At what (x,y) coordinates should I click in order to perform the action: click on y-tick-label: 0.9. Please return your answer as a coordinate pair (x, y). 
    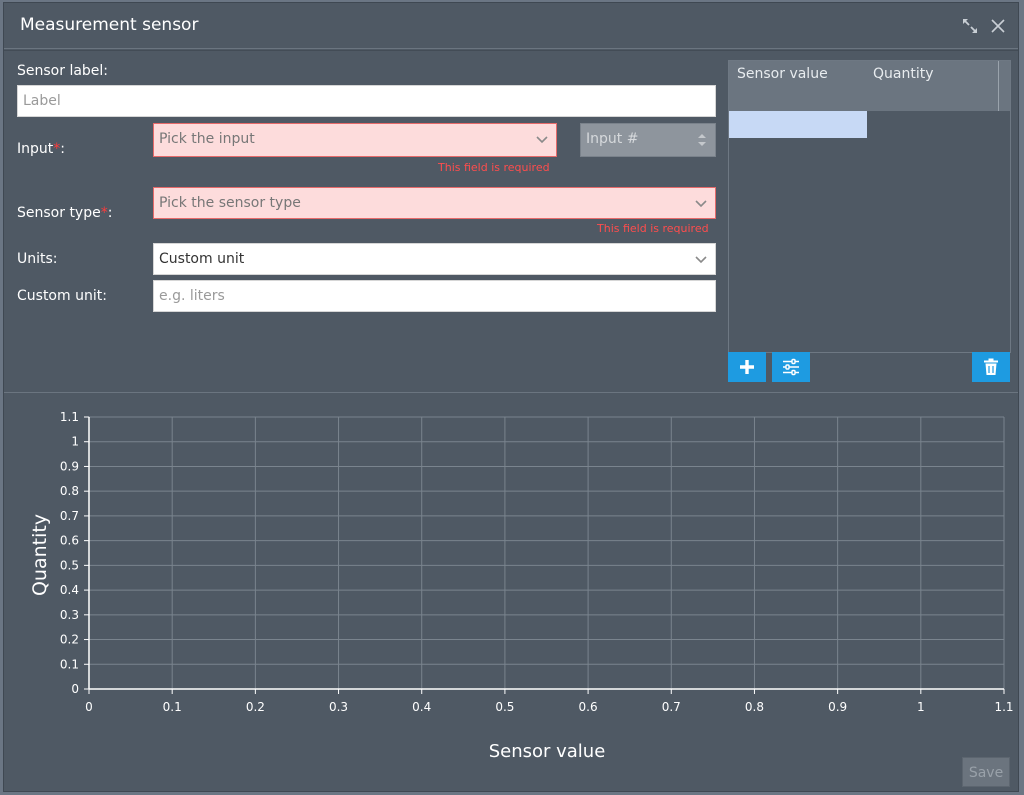
    Looking at the image, I should click on (69, 466).